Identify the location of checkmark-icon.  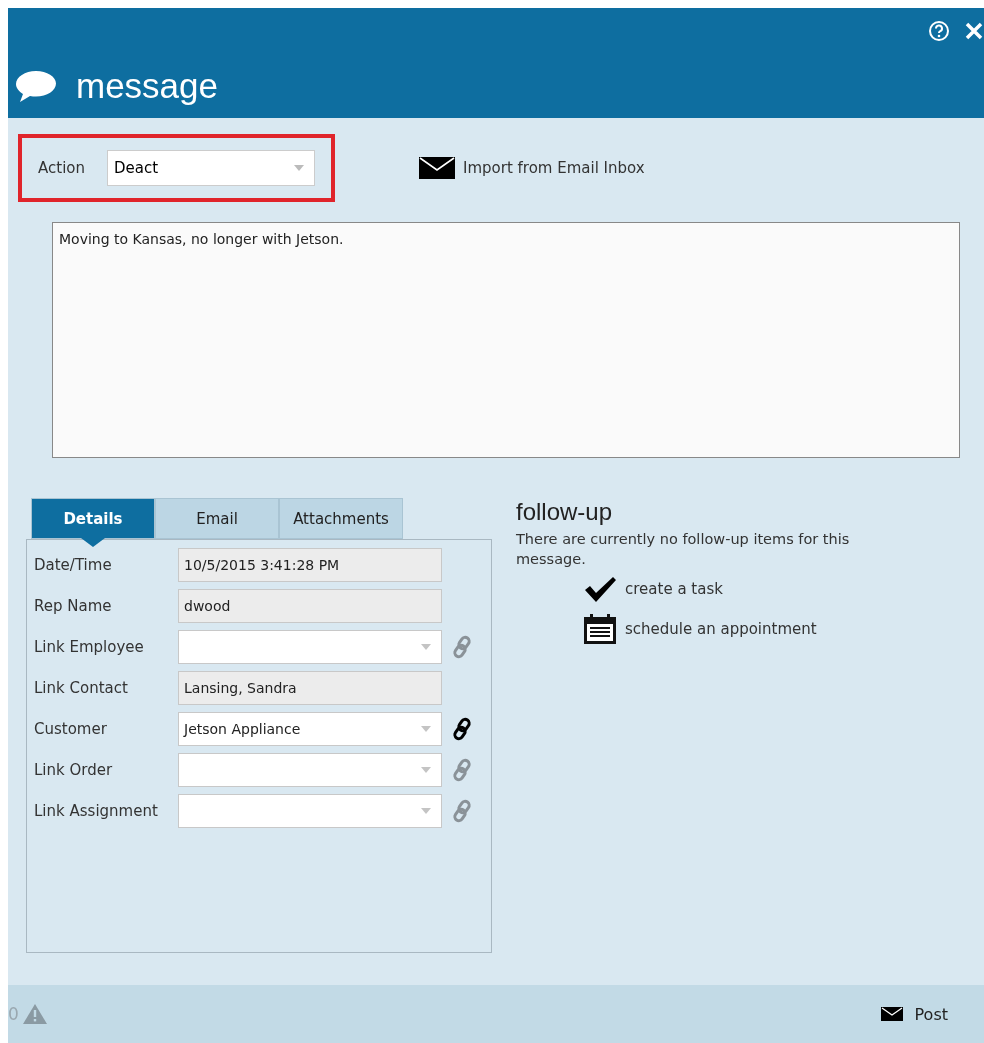
(600, 589).